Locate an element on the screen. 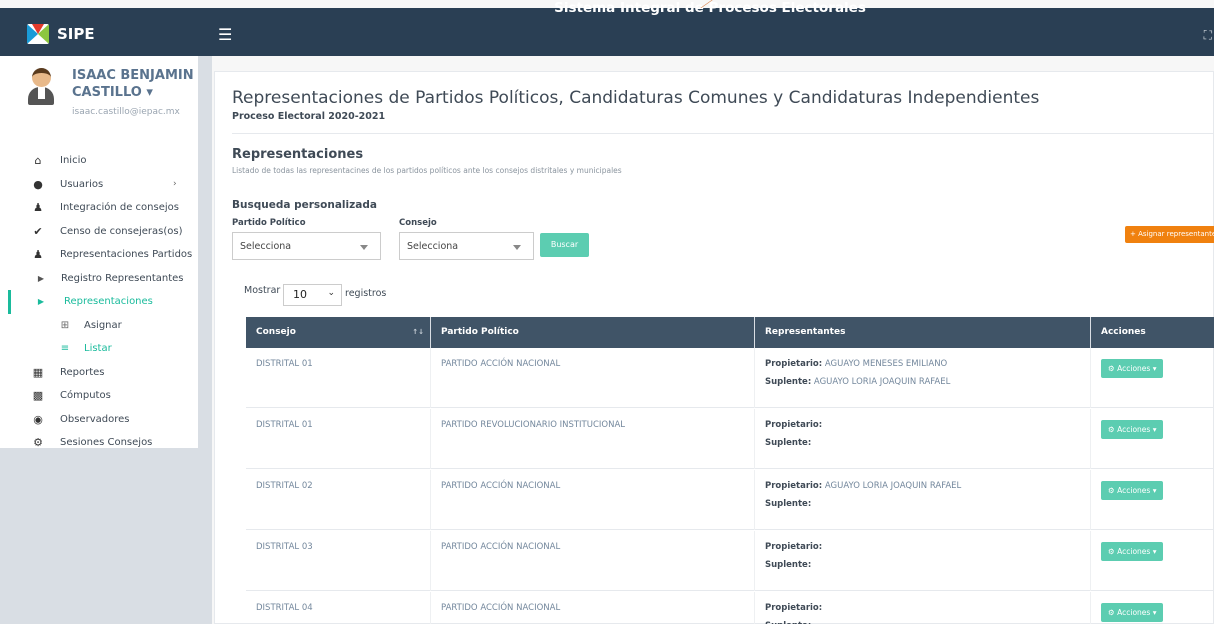 The width and height of the screenshot is (1214, 624). people-icon: ♟ is located at coordinates (38, 255).